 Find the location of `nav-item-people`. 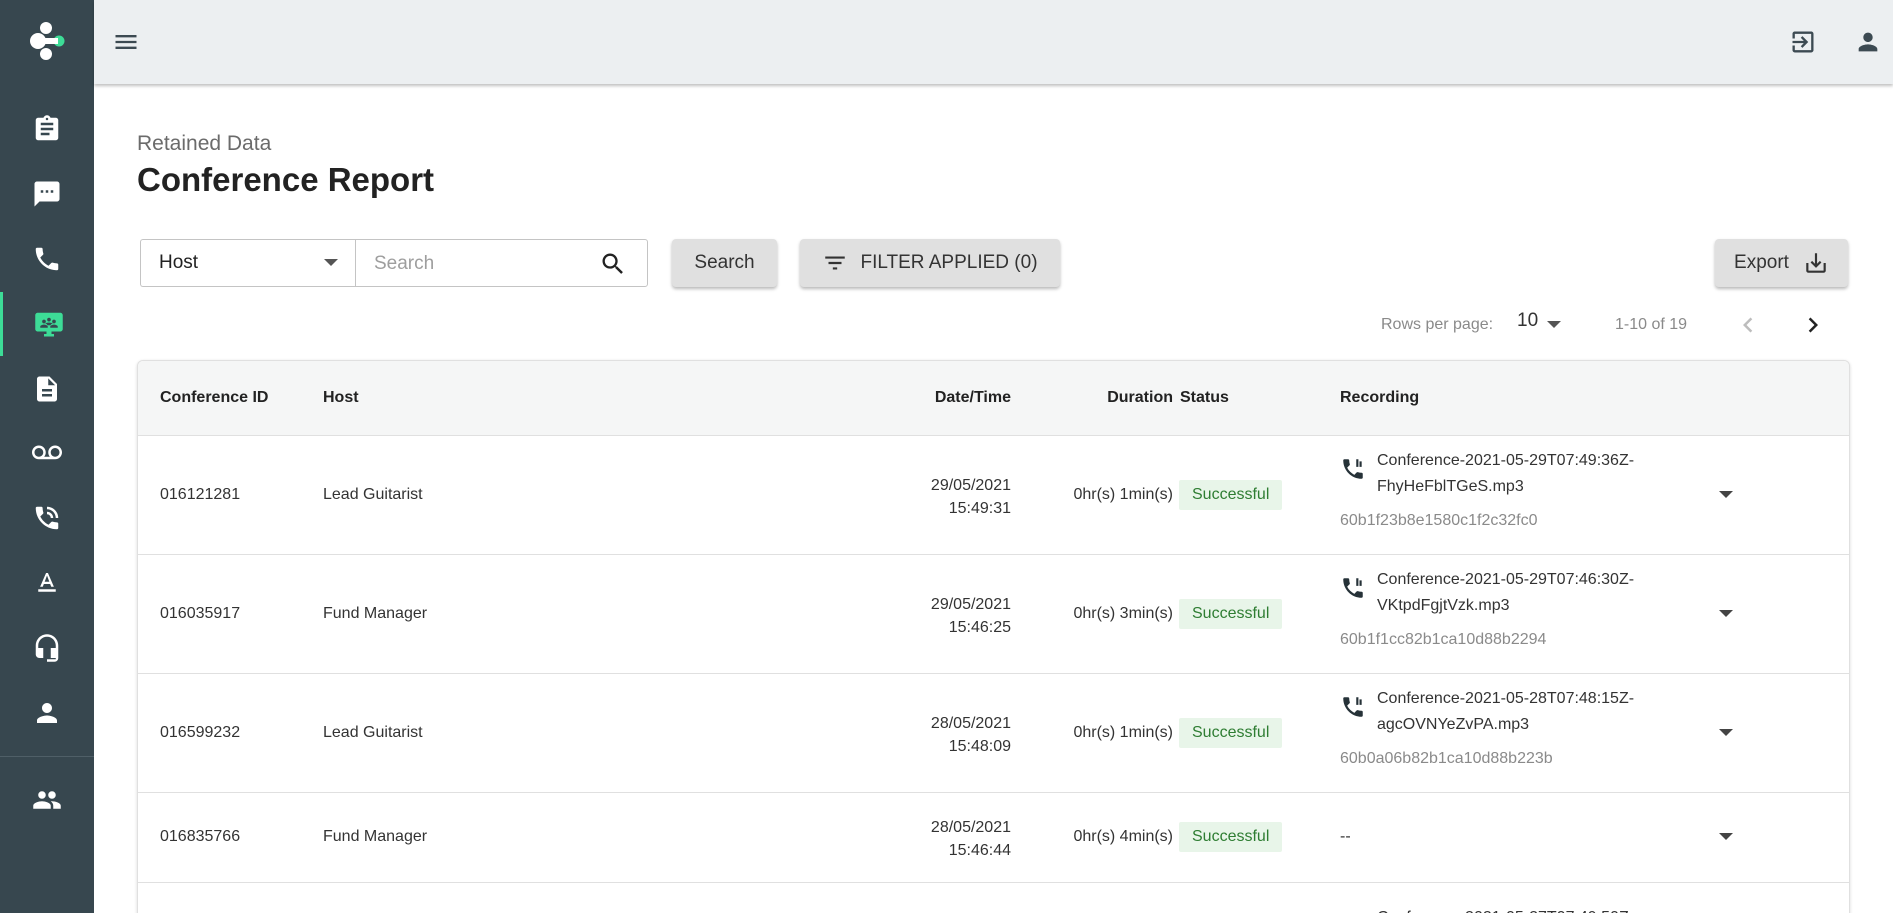

nav-item-people is located at coordinates (47, 800).